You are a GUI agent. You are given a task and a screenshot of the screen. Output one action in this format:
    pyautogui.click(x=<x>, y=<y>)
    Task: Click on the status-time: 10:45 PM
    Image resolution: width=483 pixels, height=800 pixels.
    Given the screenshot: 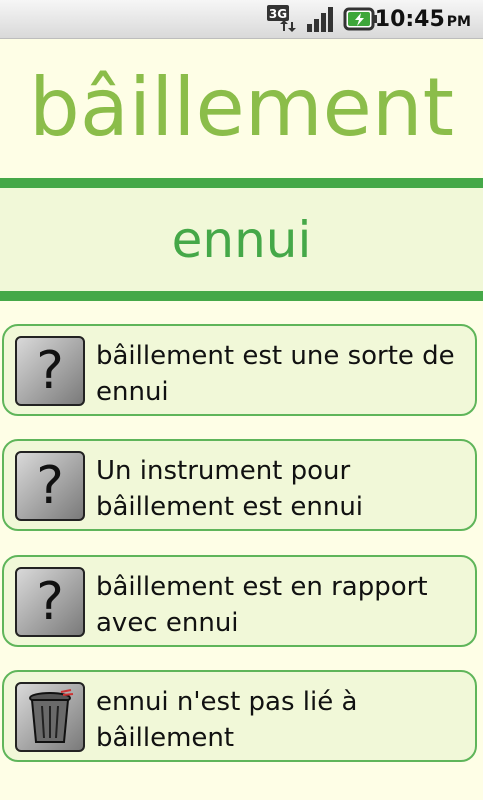 What is the action you would take?
    pyautogui.click(x=423, y=19)
    